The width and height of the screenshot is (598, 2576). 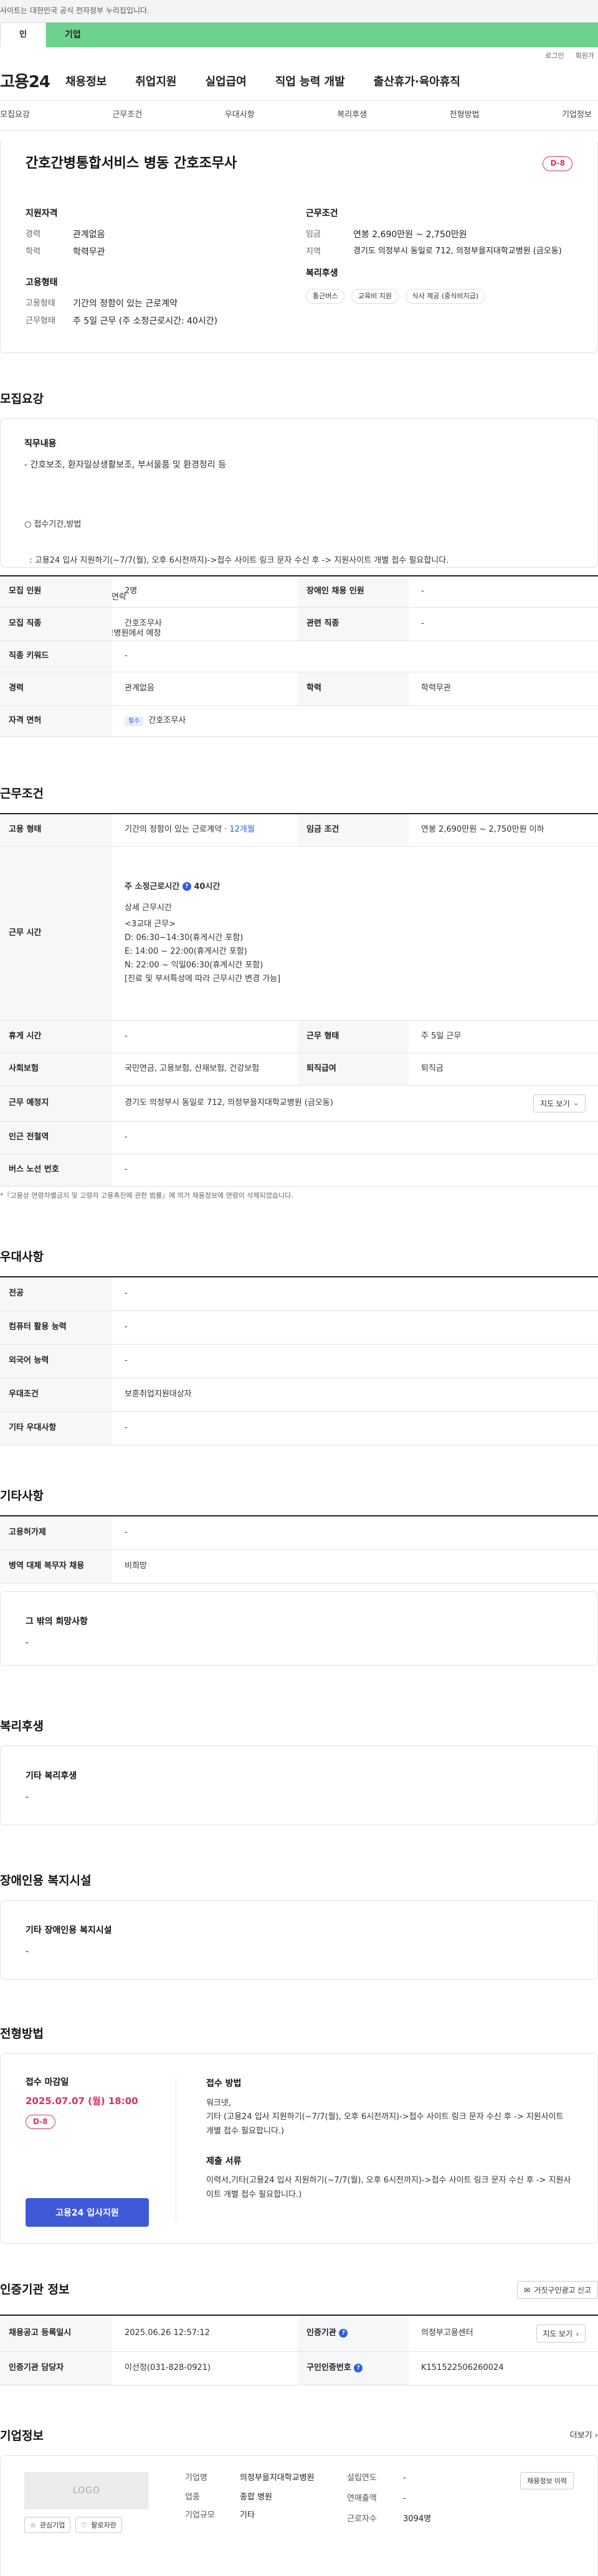 What do you see at coordinates (353, 689) in the screenshot?
I see `cell-label: 학력` at bounding box center [353, 689].